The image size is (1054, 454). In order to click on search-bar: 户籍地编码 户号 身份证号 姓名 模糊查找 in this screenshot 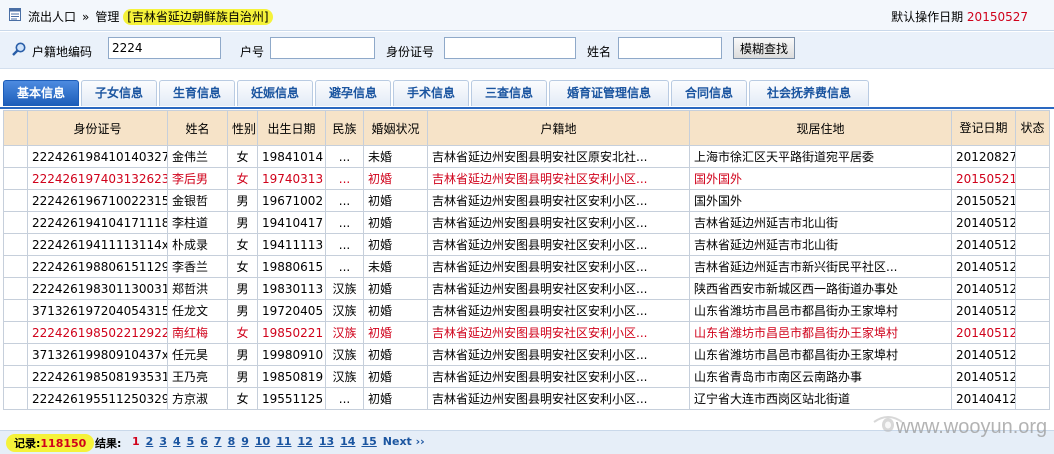, I will do `click(527, 50)`.